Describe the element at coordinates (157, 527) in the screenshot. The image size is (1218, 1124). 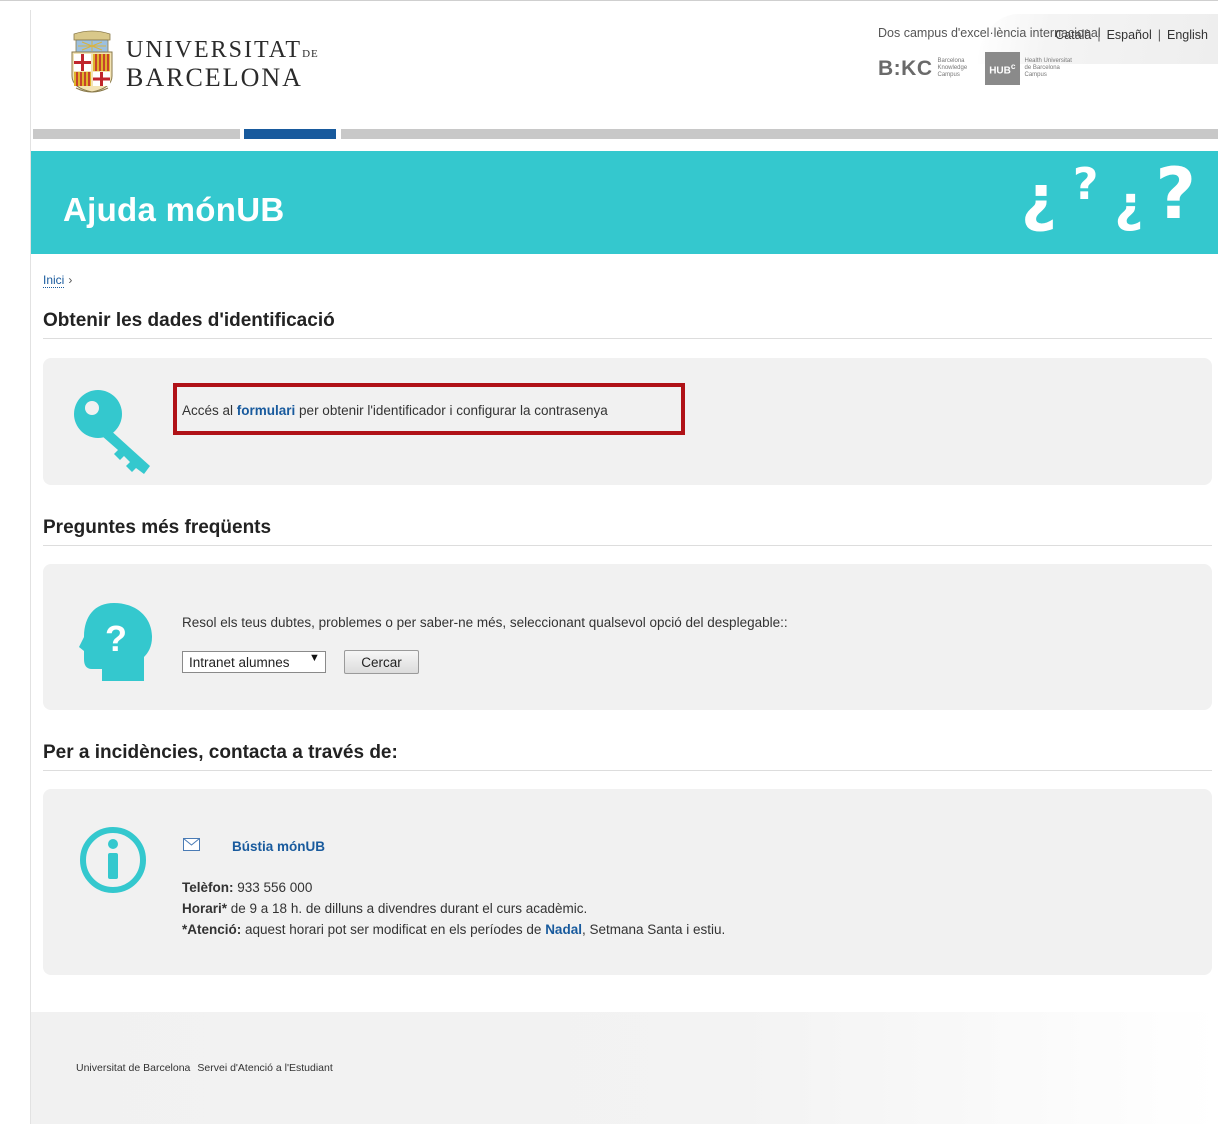
I see `section-title-faq: Preguntes més freqüents` at that location.